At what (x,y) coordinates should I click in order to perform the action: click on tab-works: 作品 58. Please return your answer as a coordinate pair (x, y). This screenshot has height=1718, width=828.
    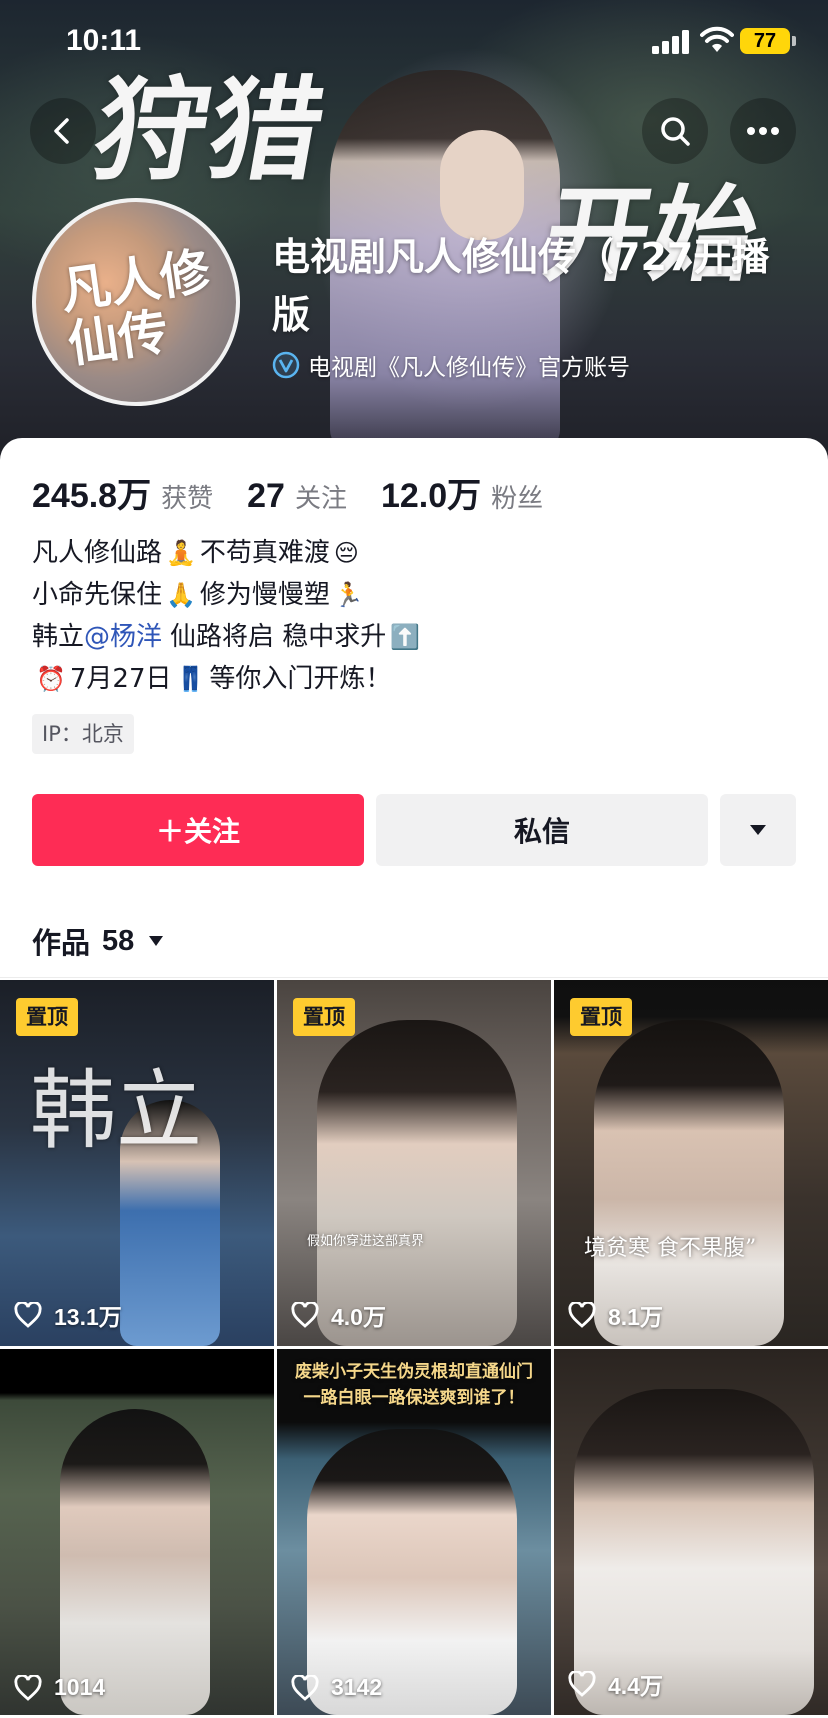
    Looking at the image, I should click on (98, 941).